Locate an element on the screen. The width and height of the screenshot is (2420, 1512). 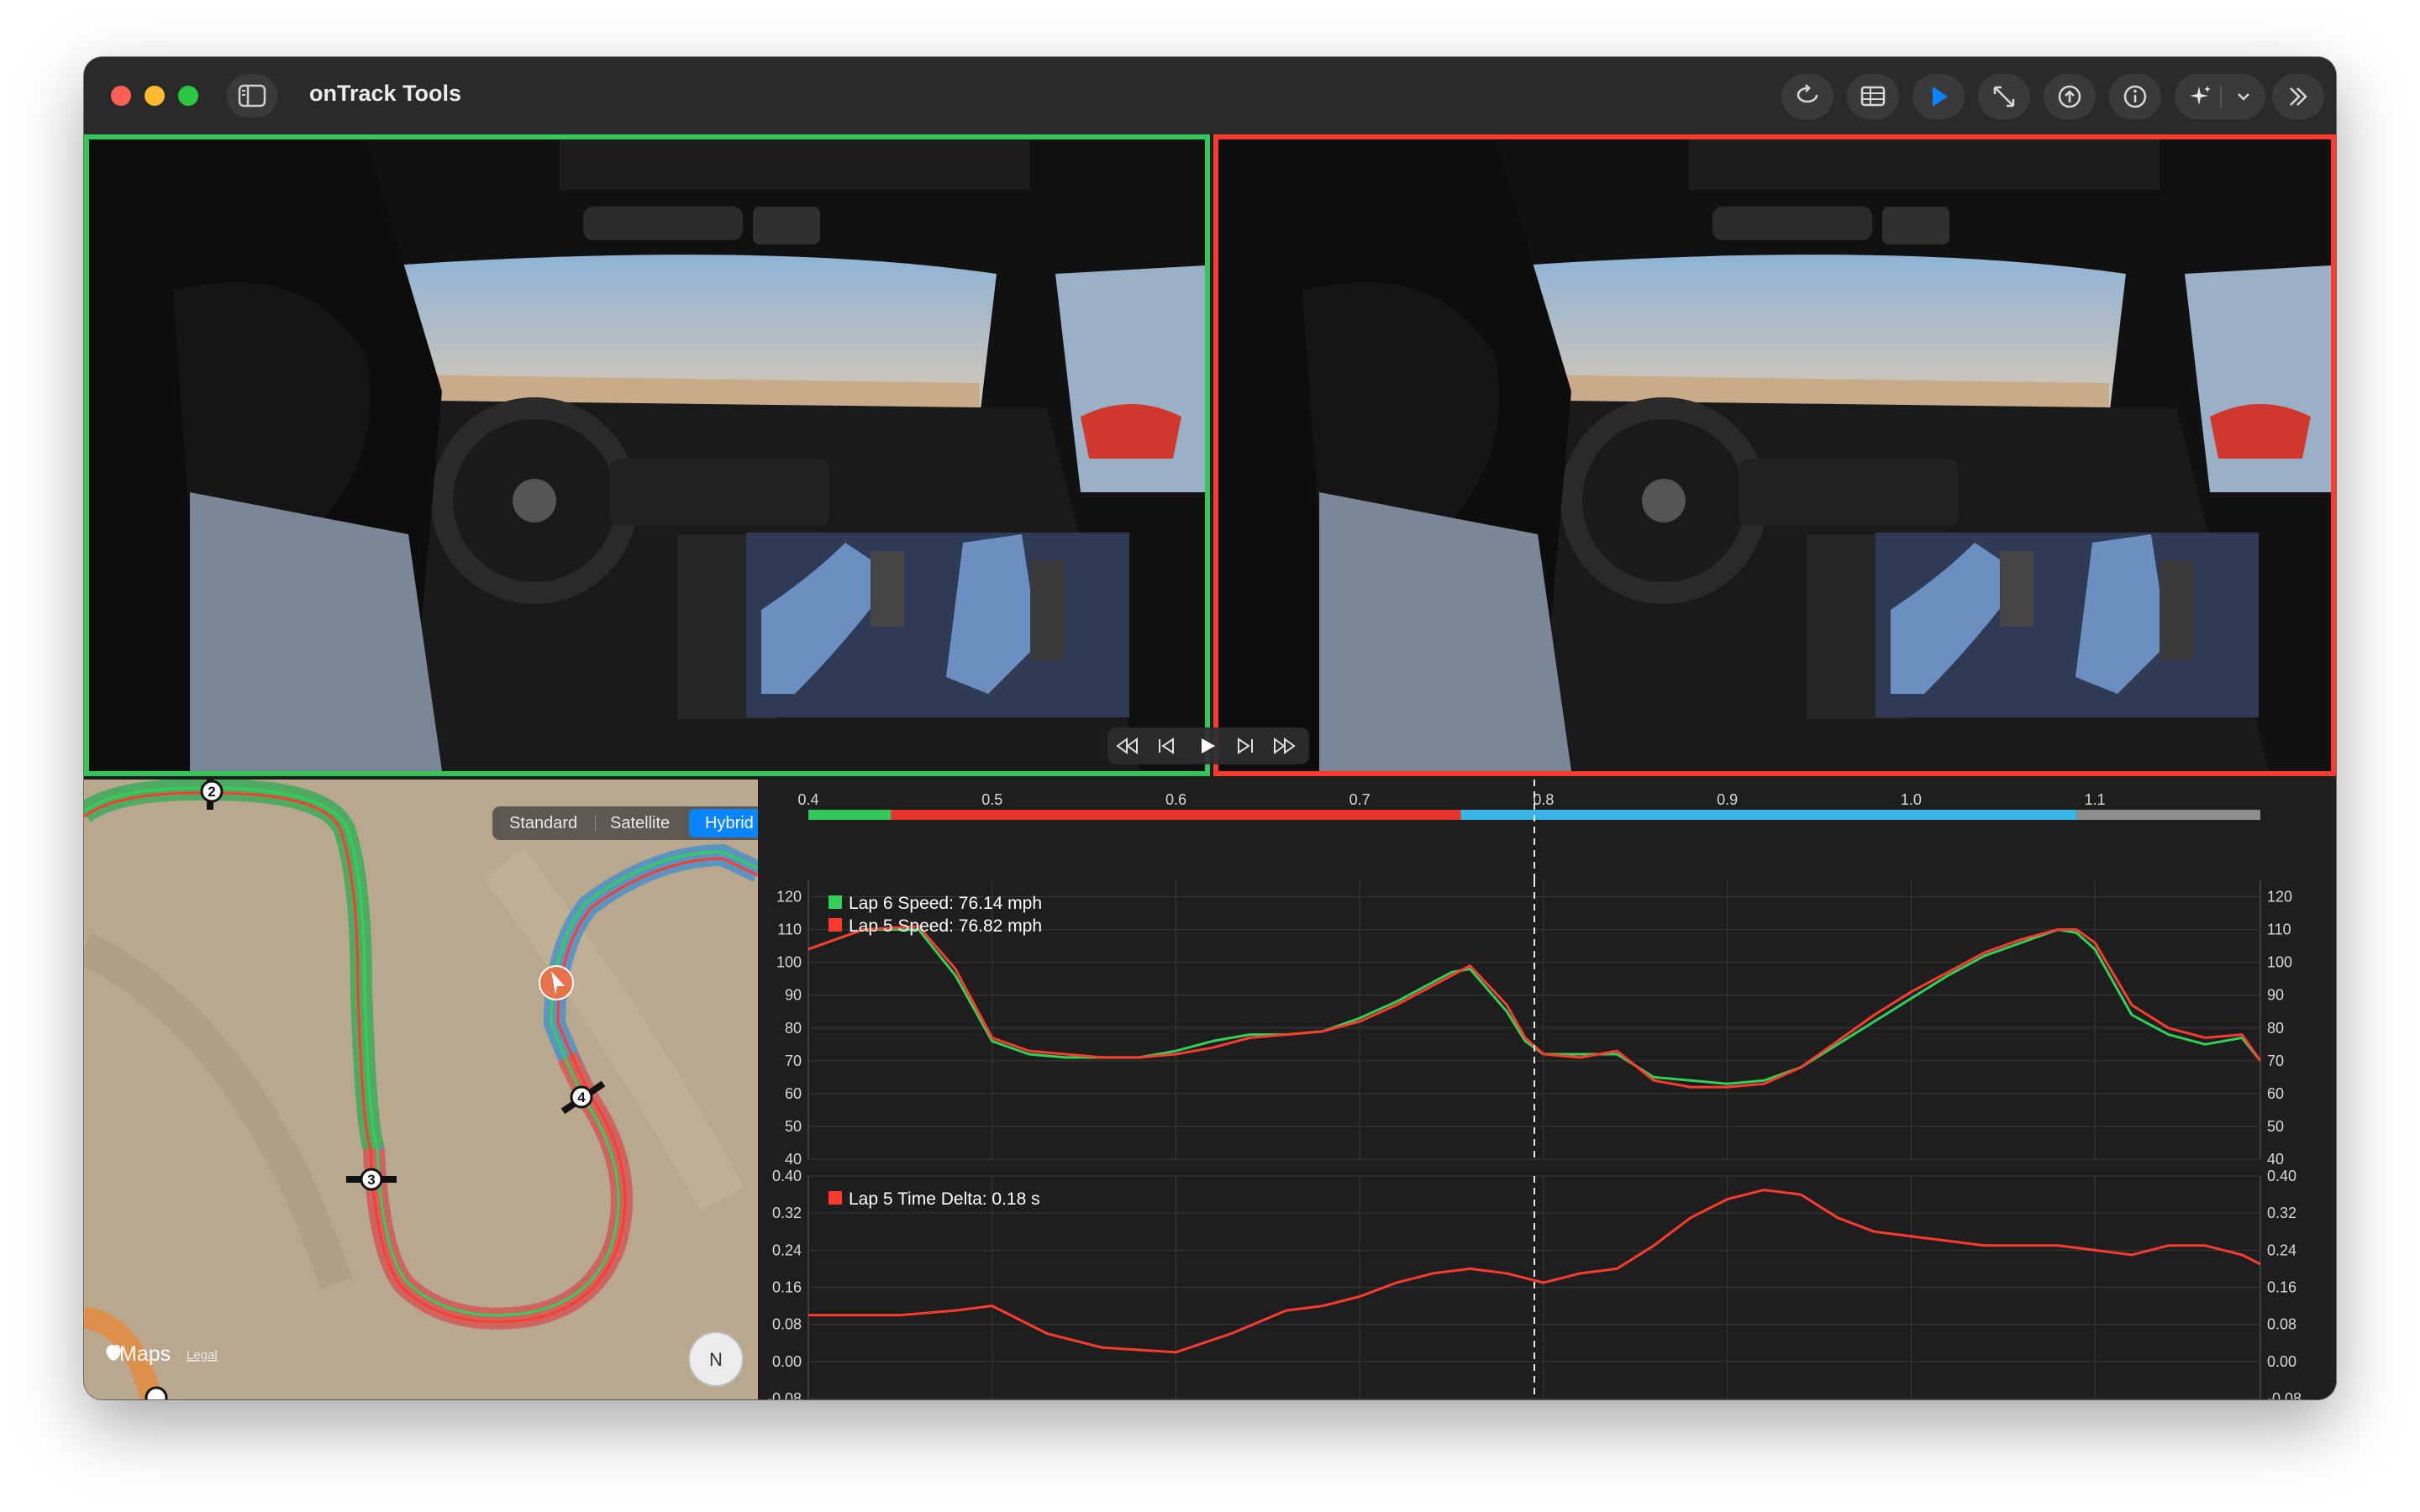
y-tick-label-left: 0.08 is located at coordinates (787, 1324).